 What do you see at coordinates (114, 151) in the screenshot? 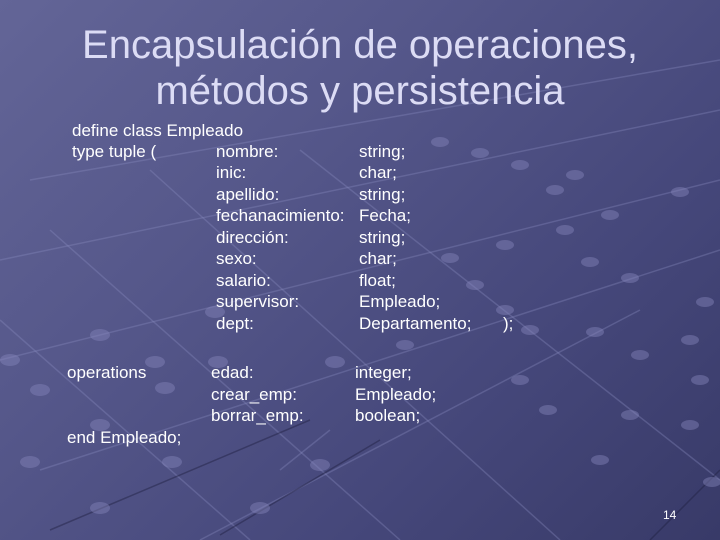
I see `type-tuple-keyword: type tuple (` at bounding box center [114, 151].